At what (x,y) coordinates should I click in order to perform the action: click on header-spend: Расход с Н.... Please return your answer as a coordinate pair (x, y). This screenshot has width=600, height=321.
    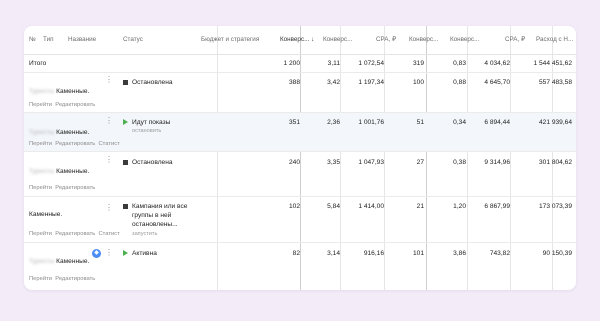
    Looking at the image, I should click on (554, 40).